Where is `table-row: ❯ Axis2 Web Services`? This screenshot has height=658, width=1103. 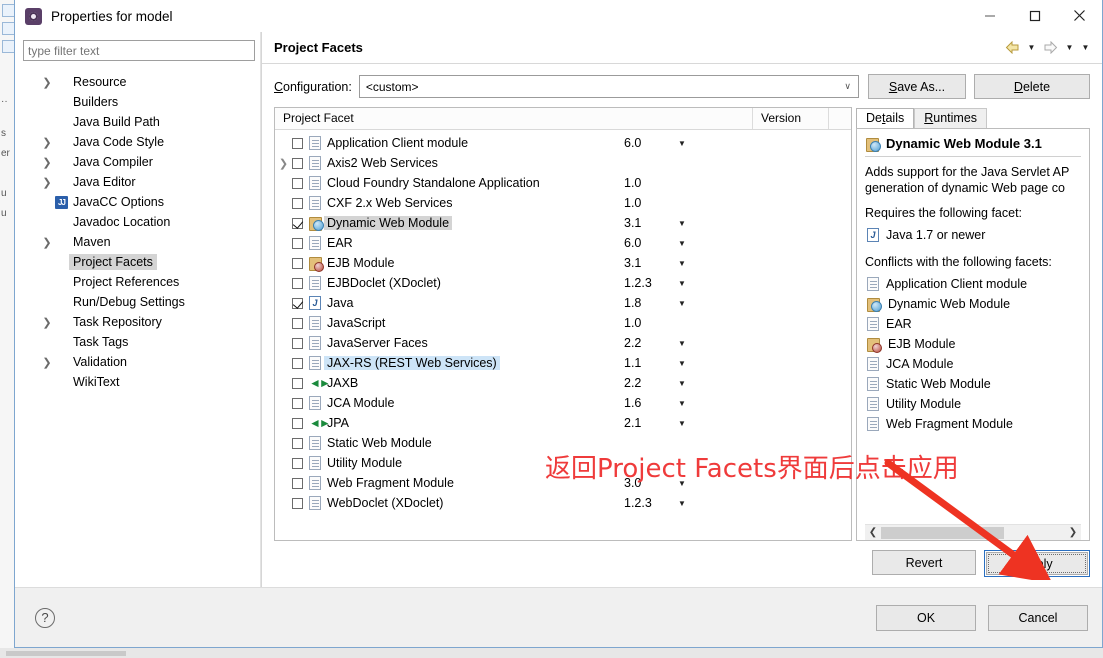
table-row: ❯ Axis2 Web Services is located at coordinates (563, 163).